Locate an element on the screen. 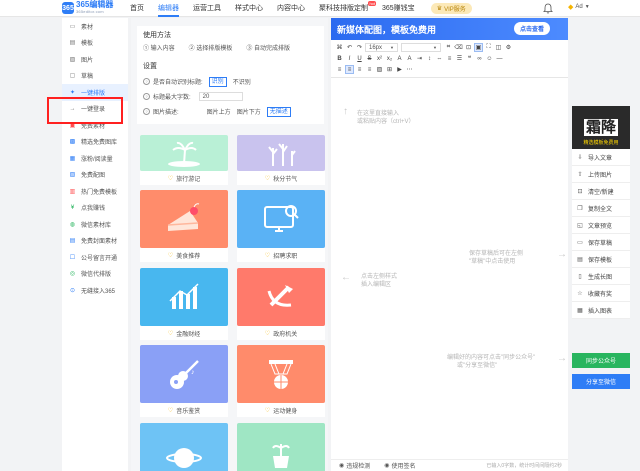 This screenshot has height=471, width=640. nav-content-center: 内容中心 is located at coordinates (291, 8).